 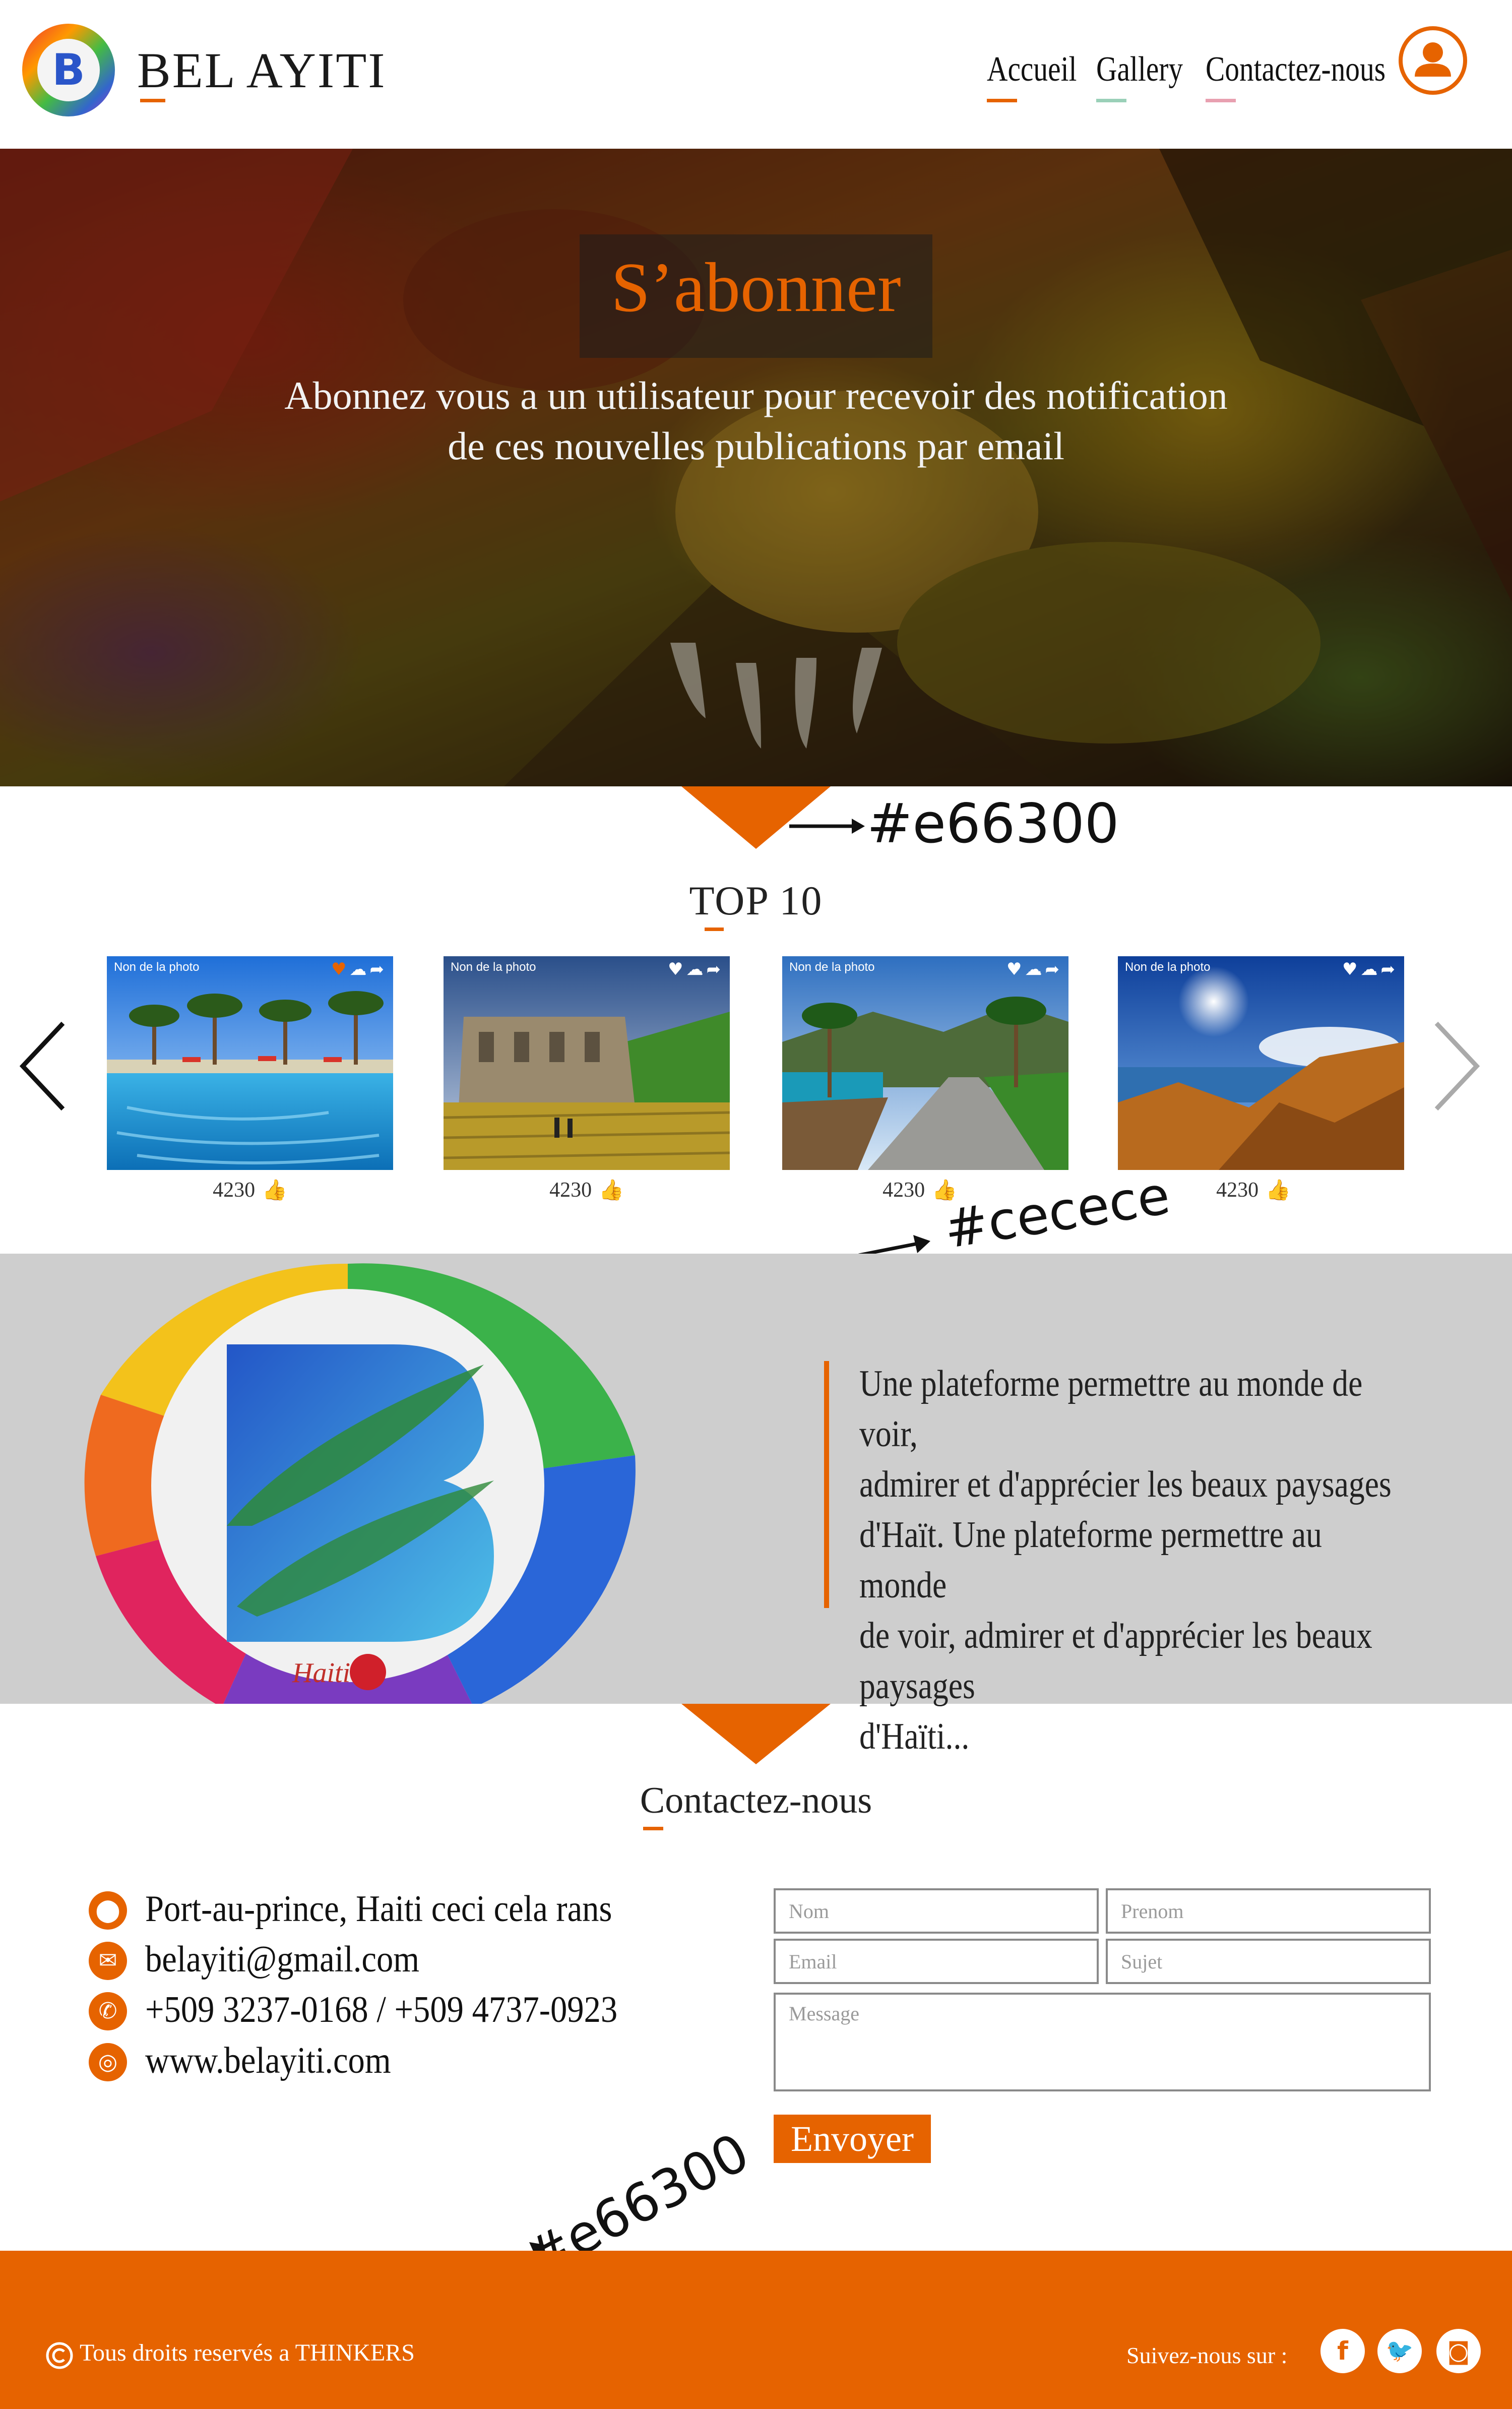 What do you see at coordinates (1458, 2351) in the screenshot?
I see `instagram-icon: ◙` at bounding box center [1458, 2351].